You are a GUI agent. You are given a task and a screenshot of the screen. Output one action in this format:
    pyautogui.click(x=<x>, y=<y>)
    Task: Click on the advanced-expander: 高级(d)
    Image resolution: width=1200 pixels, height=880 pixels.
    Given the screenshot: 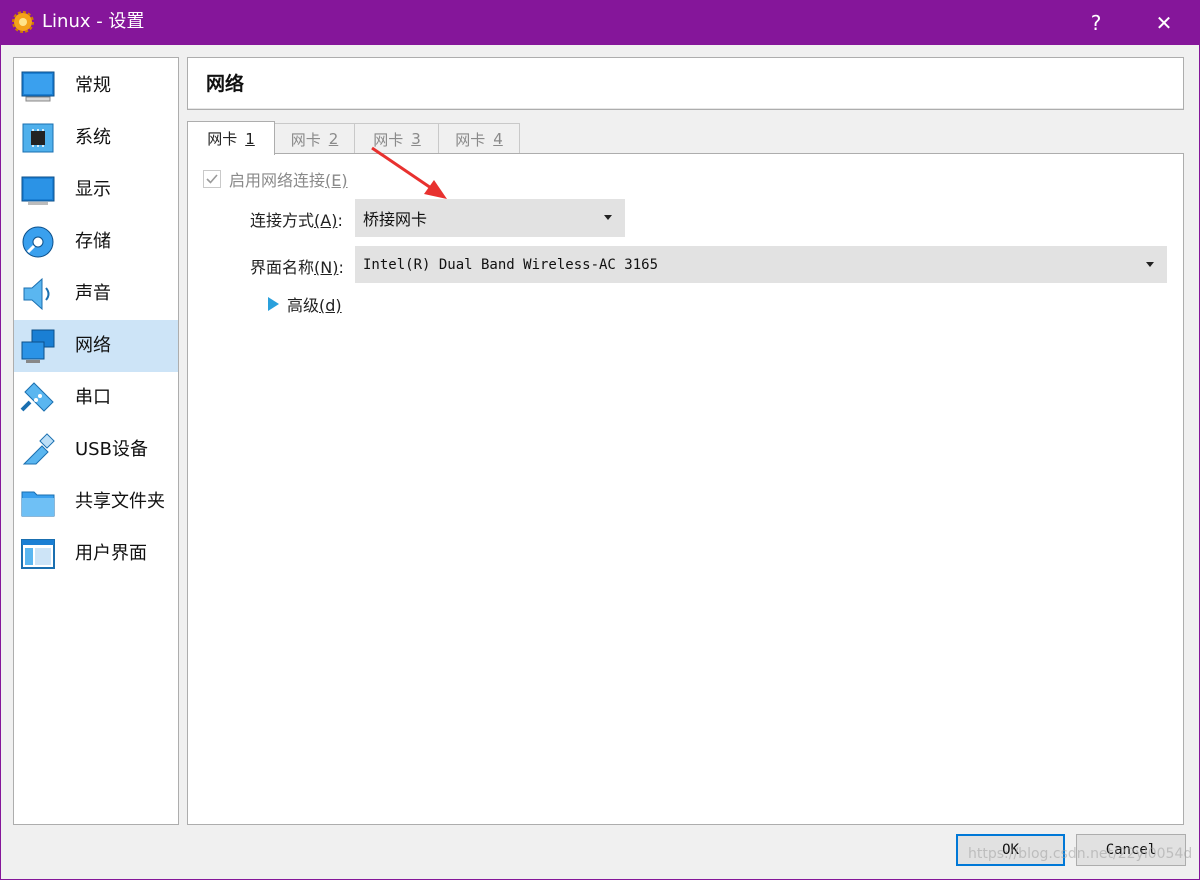 What is the action you would take?
    pyautogui.click(x=305, y=304)
    